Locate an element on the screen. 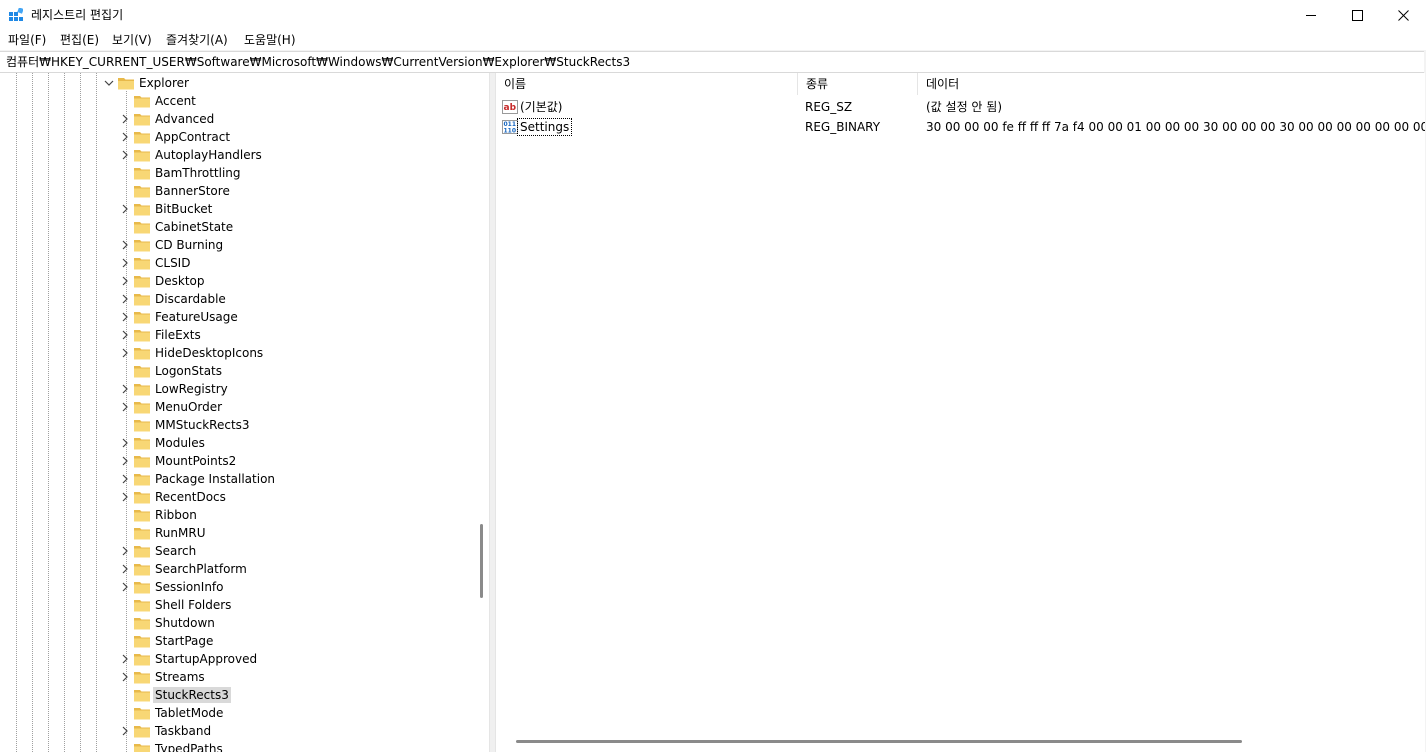 This screenshot has width=1426, height=752. tree-item-explorer: Explorer is located at coordinates (235, 83).